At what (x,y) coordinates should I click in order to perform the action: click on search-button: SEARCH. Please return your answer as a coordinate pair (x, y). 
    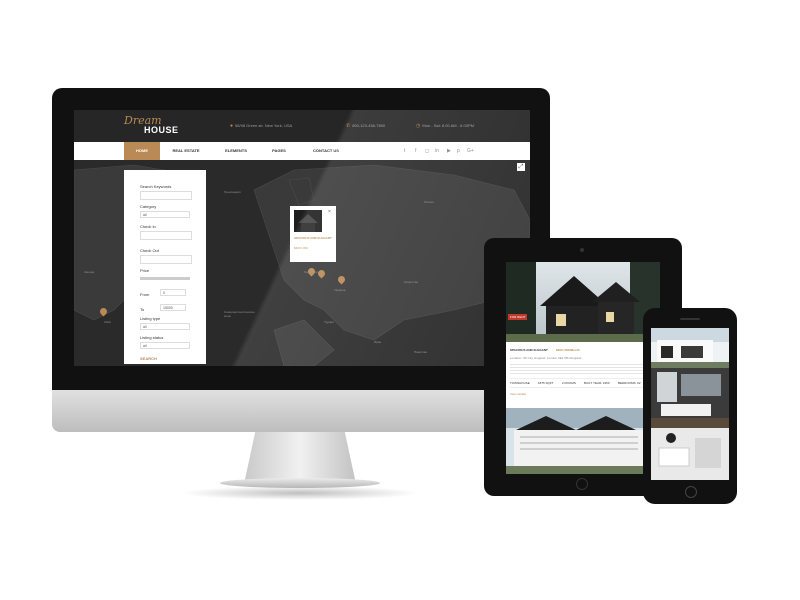
    Looking at the image, I should click on (148, 358).